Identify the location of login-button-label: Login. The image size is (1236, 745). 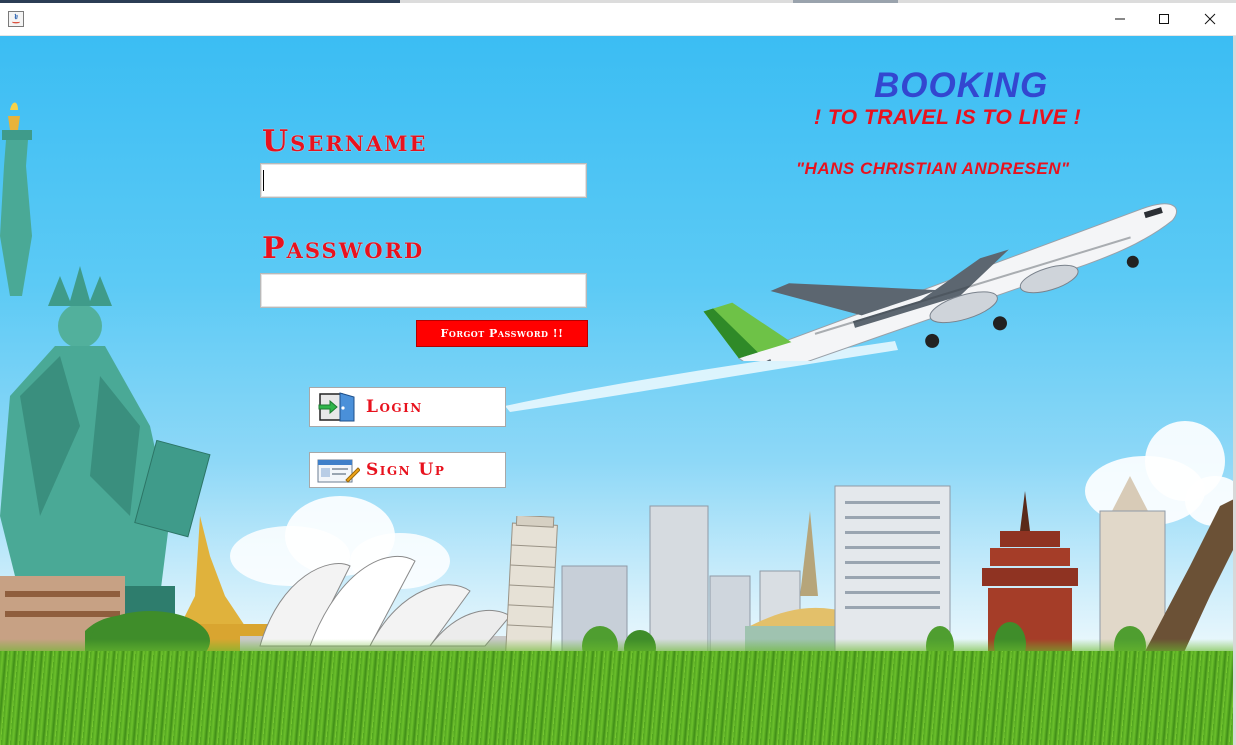
(394, 407).